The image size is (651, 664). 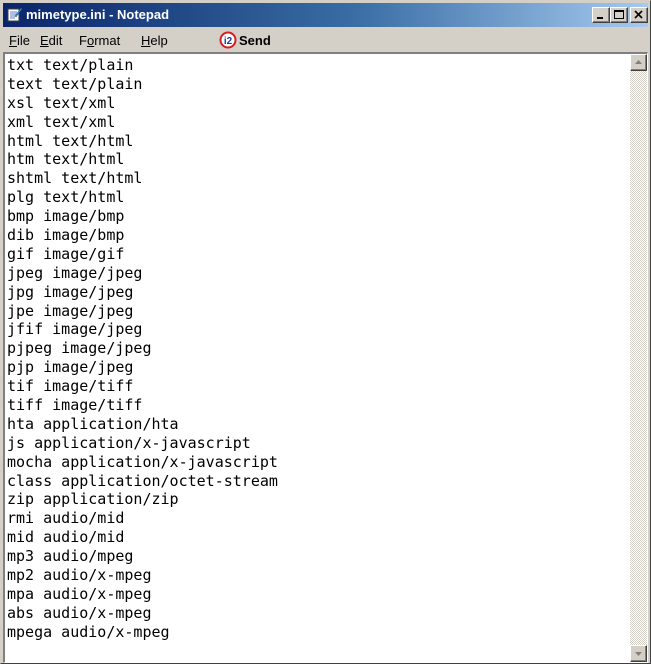 What do you see at coordinates (142, 480) in the screenshot?
I see `text-line: class application/octet-stream` at bounding box center [142, 480].